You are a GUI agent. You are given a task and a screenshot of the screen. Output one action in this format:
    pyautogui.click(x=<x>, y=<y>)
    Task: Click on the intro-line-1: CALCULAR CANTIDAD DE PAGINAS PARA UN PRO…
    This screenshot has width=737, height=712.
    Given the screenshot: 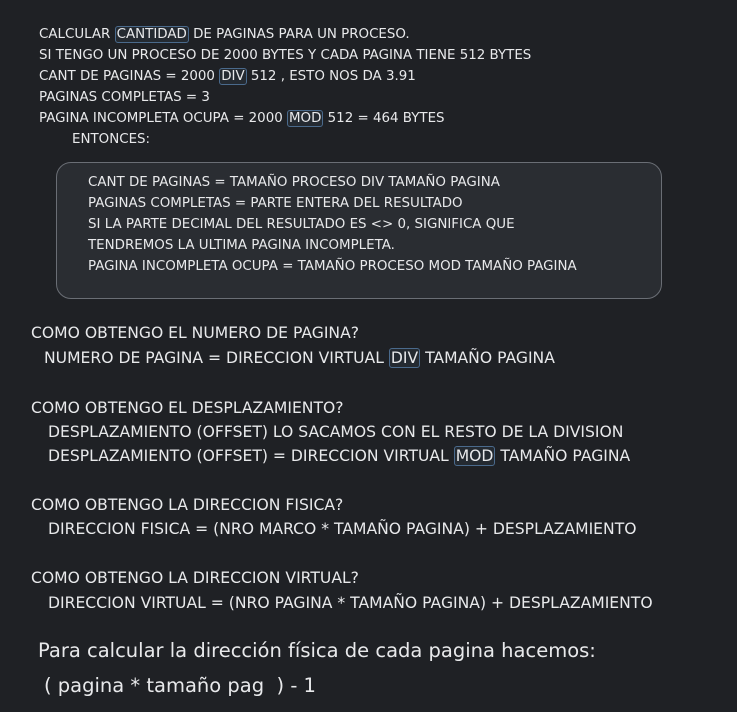 What is the action you would take?
    pyautogui.click(x=224, y=34)
    